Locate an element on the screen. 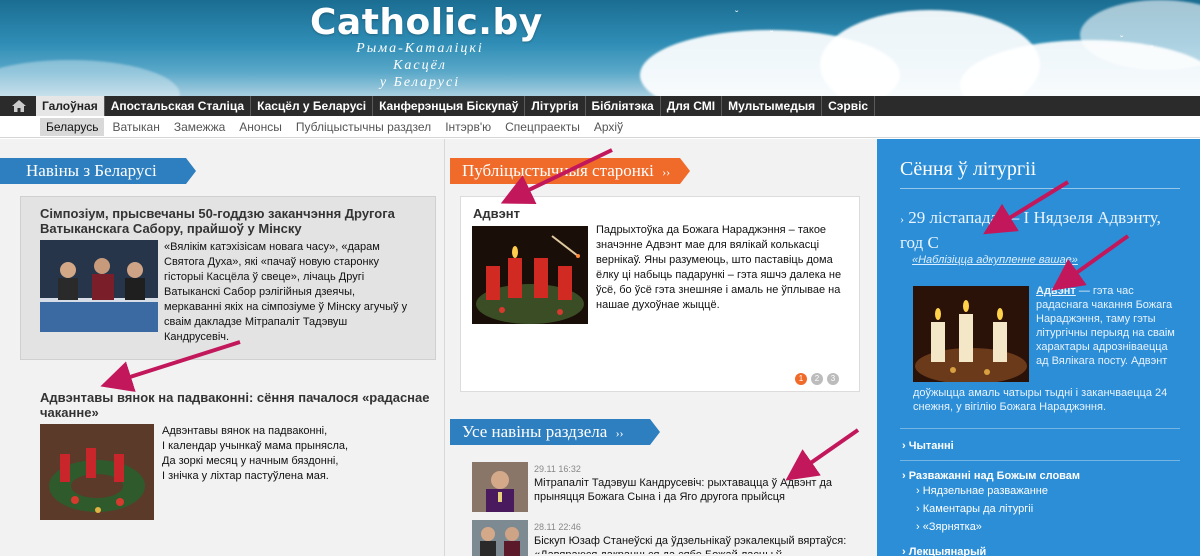 This screenshot has width=1200, height=556. nav-liturgy: Літургія is located at coordinates (555, 106).